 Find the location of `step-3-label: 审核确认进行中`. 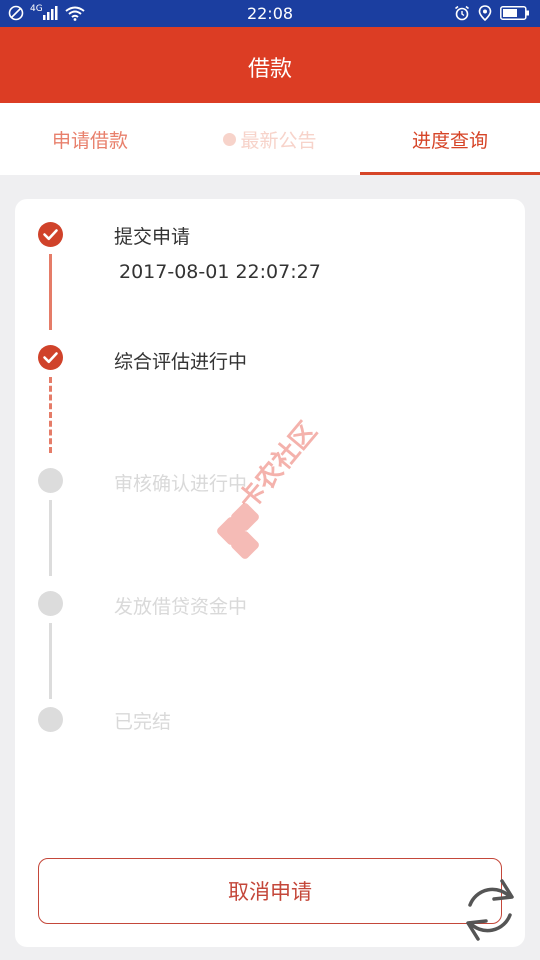

step-3-label: 审核确认进行中 is located at coordinates (181, 484).